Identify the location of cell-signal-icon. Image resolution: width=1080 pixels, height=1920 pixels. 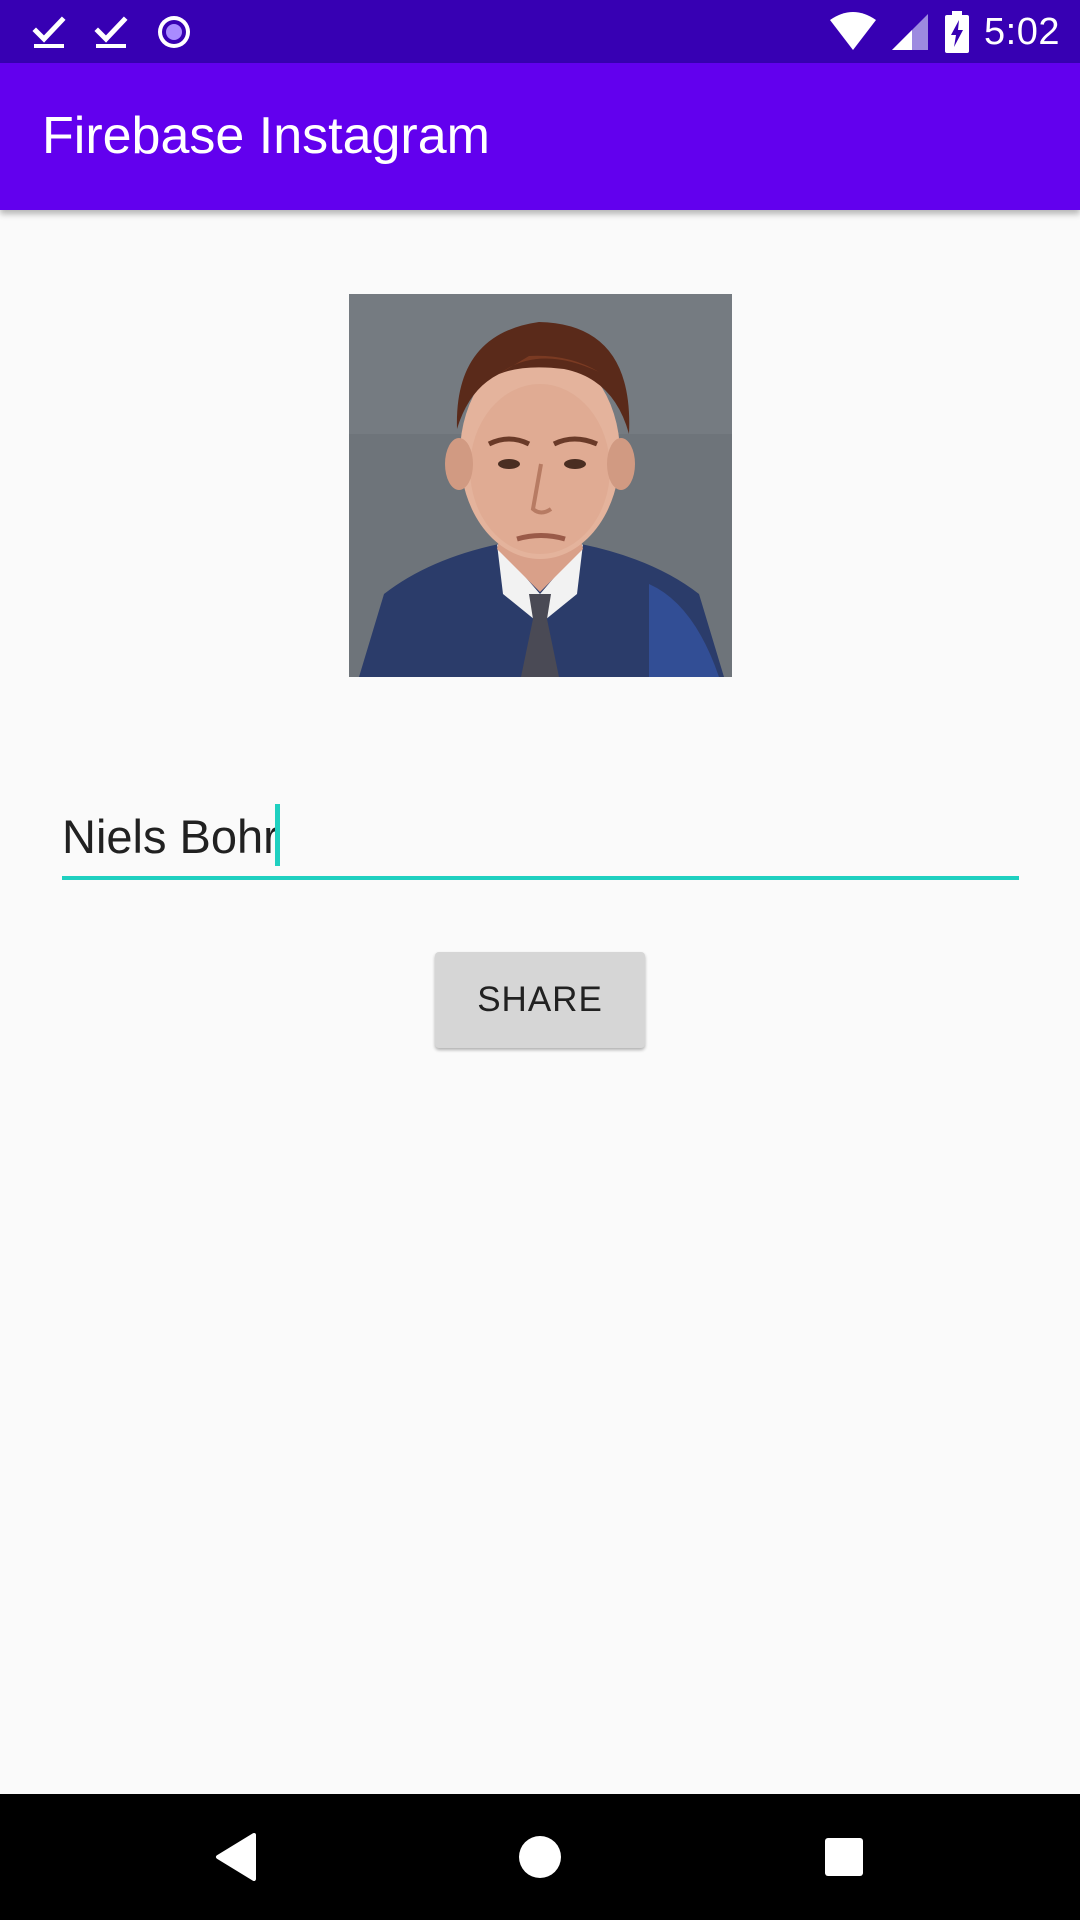
(910, 32).